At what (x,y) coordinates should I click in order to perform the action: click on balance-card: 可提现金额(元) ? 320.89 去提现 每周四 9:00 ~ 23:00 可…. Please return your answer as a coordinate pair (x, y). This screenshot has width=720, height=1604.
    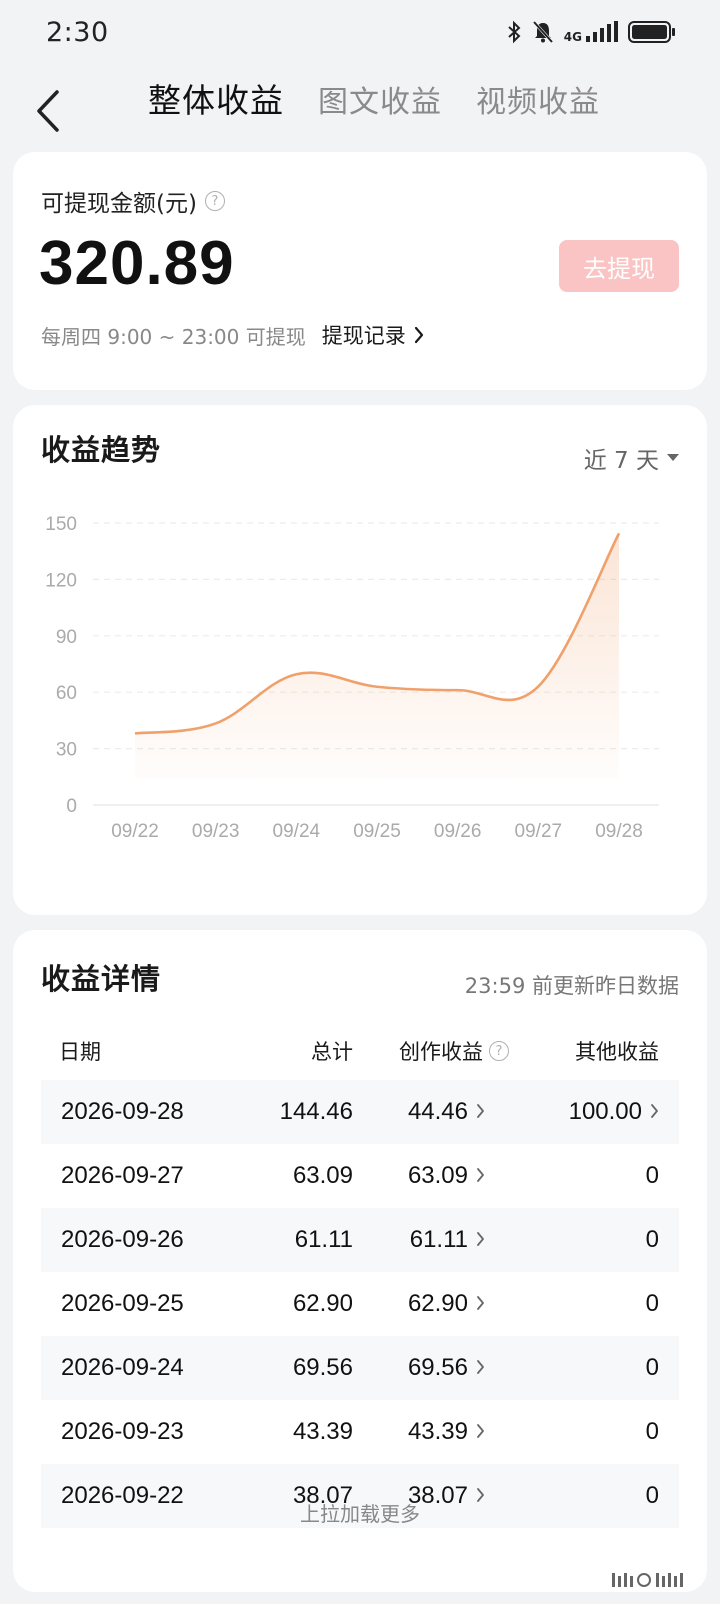
    Looking at the image, I should click on (360, 271).